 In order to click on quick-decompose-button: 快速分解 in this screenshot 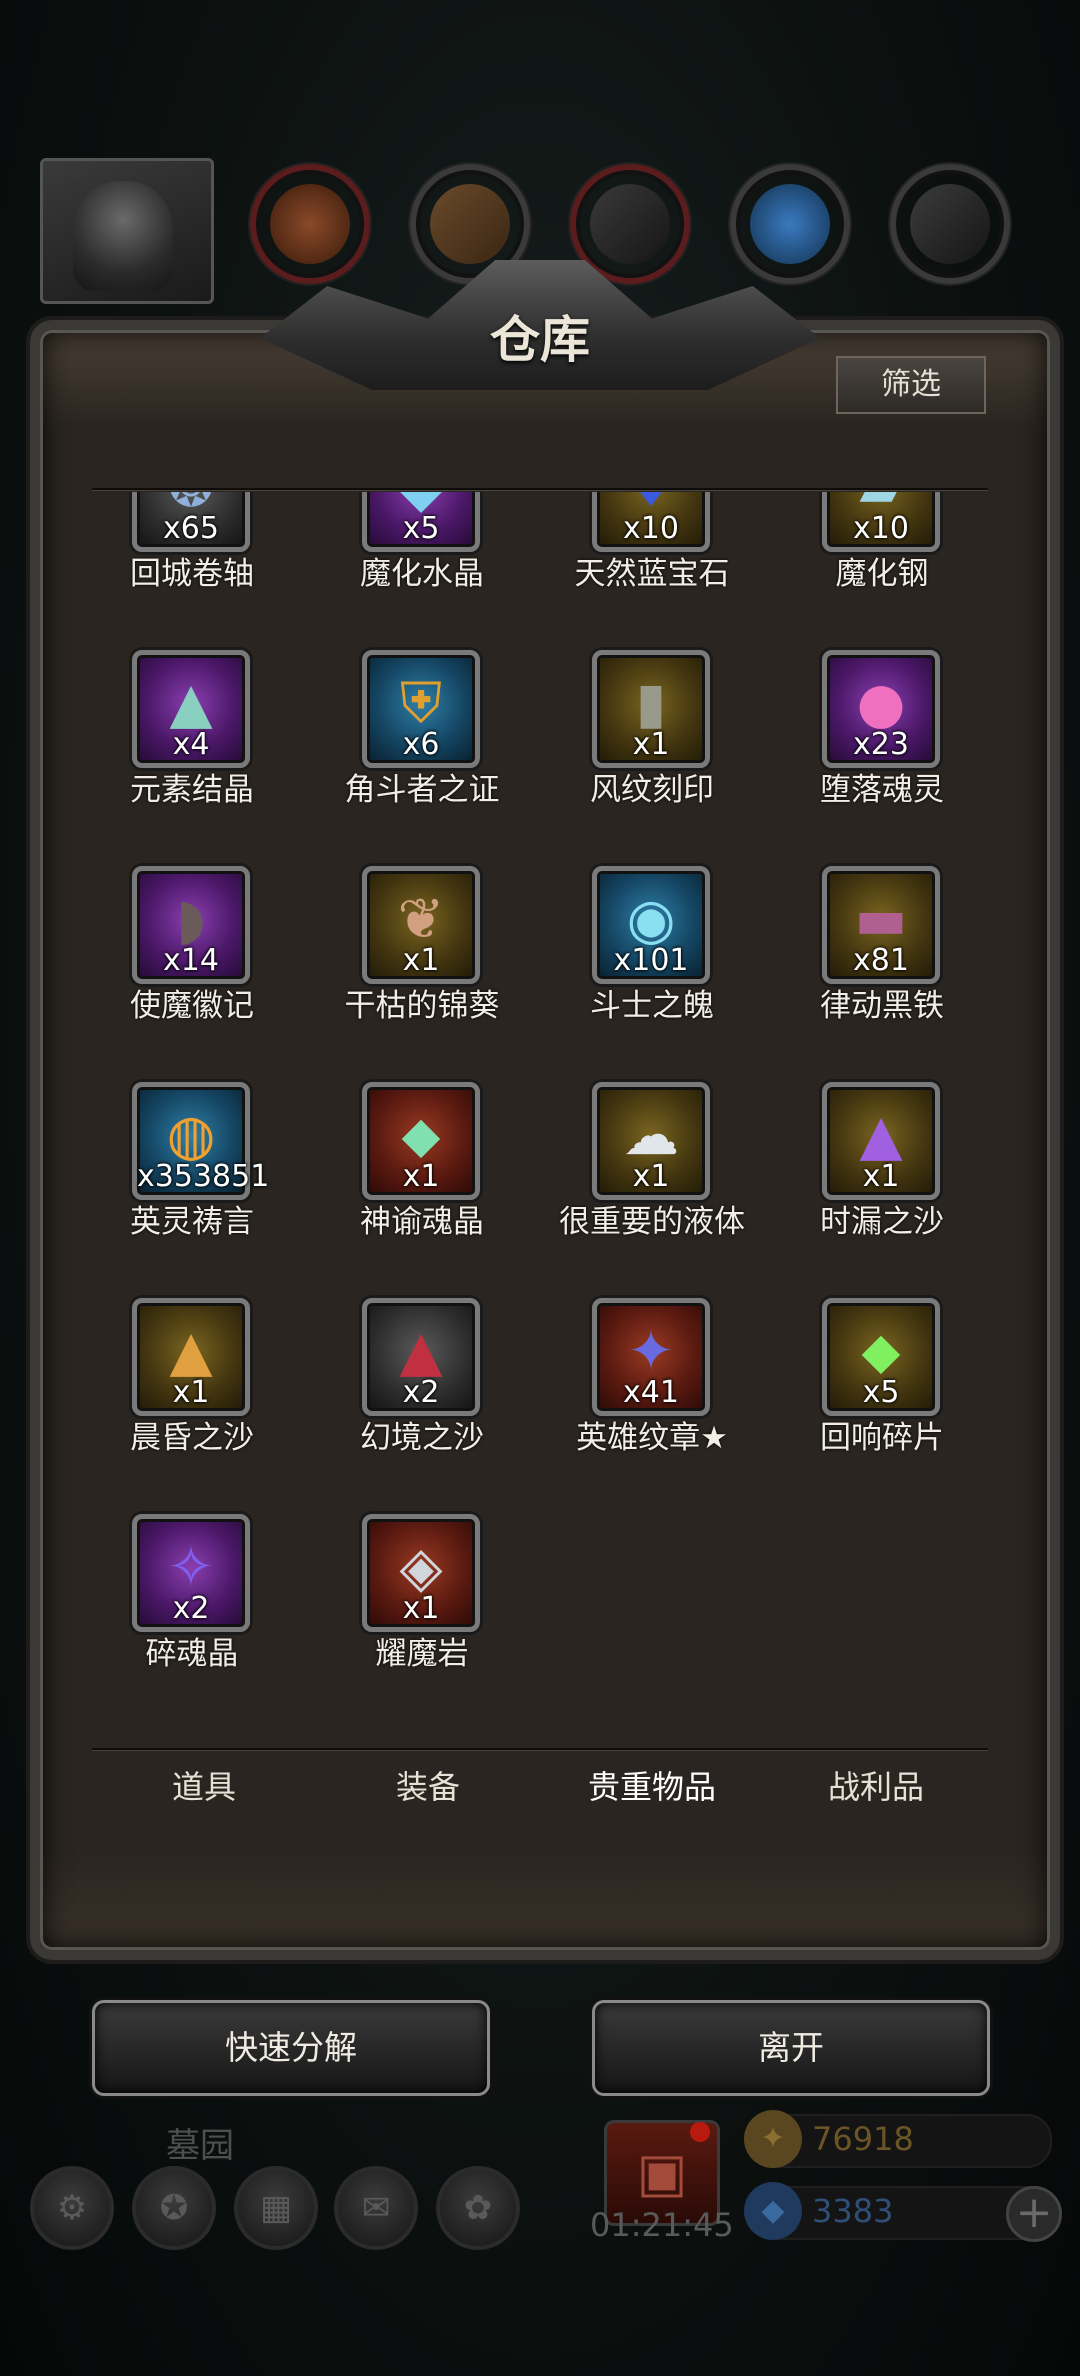, I will do `click(291, 2048)`.